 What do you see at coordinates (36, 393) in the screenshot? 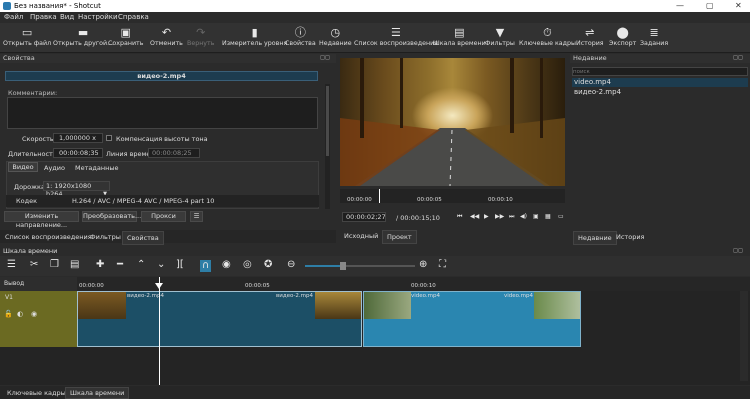
I see `tab-keyframes: Ключевые кадры` at bounding box center [36, 393].